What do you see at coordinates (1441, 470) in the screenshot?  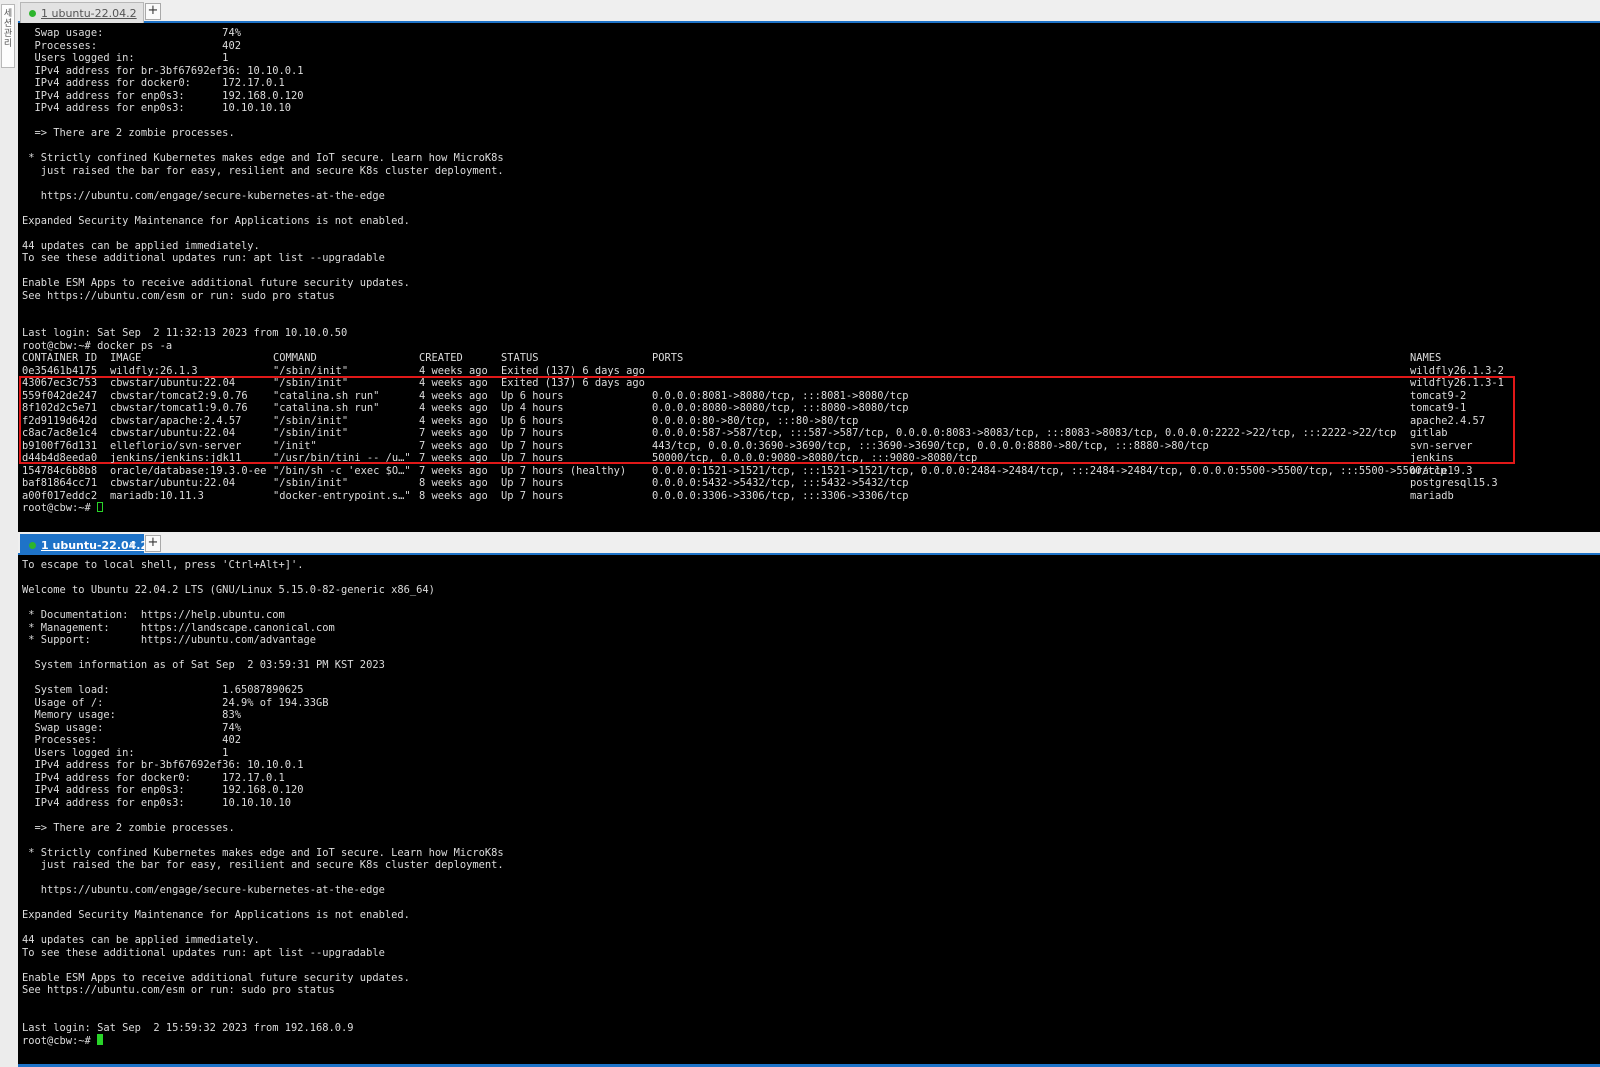 I see `docker-cell: oracle19.3` at bounding box center [1441, 470].